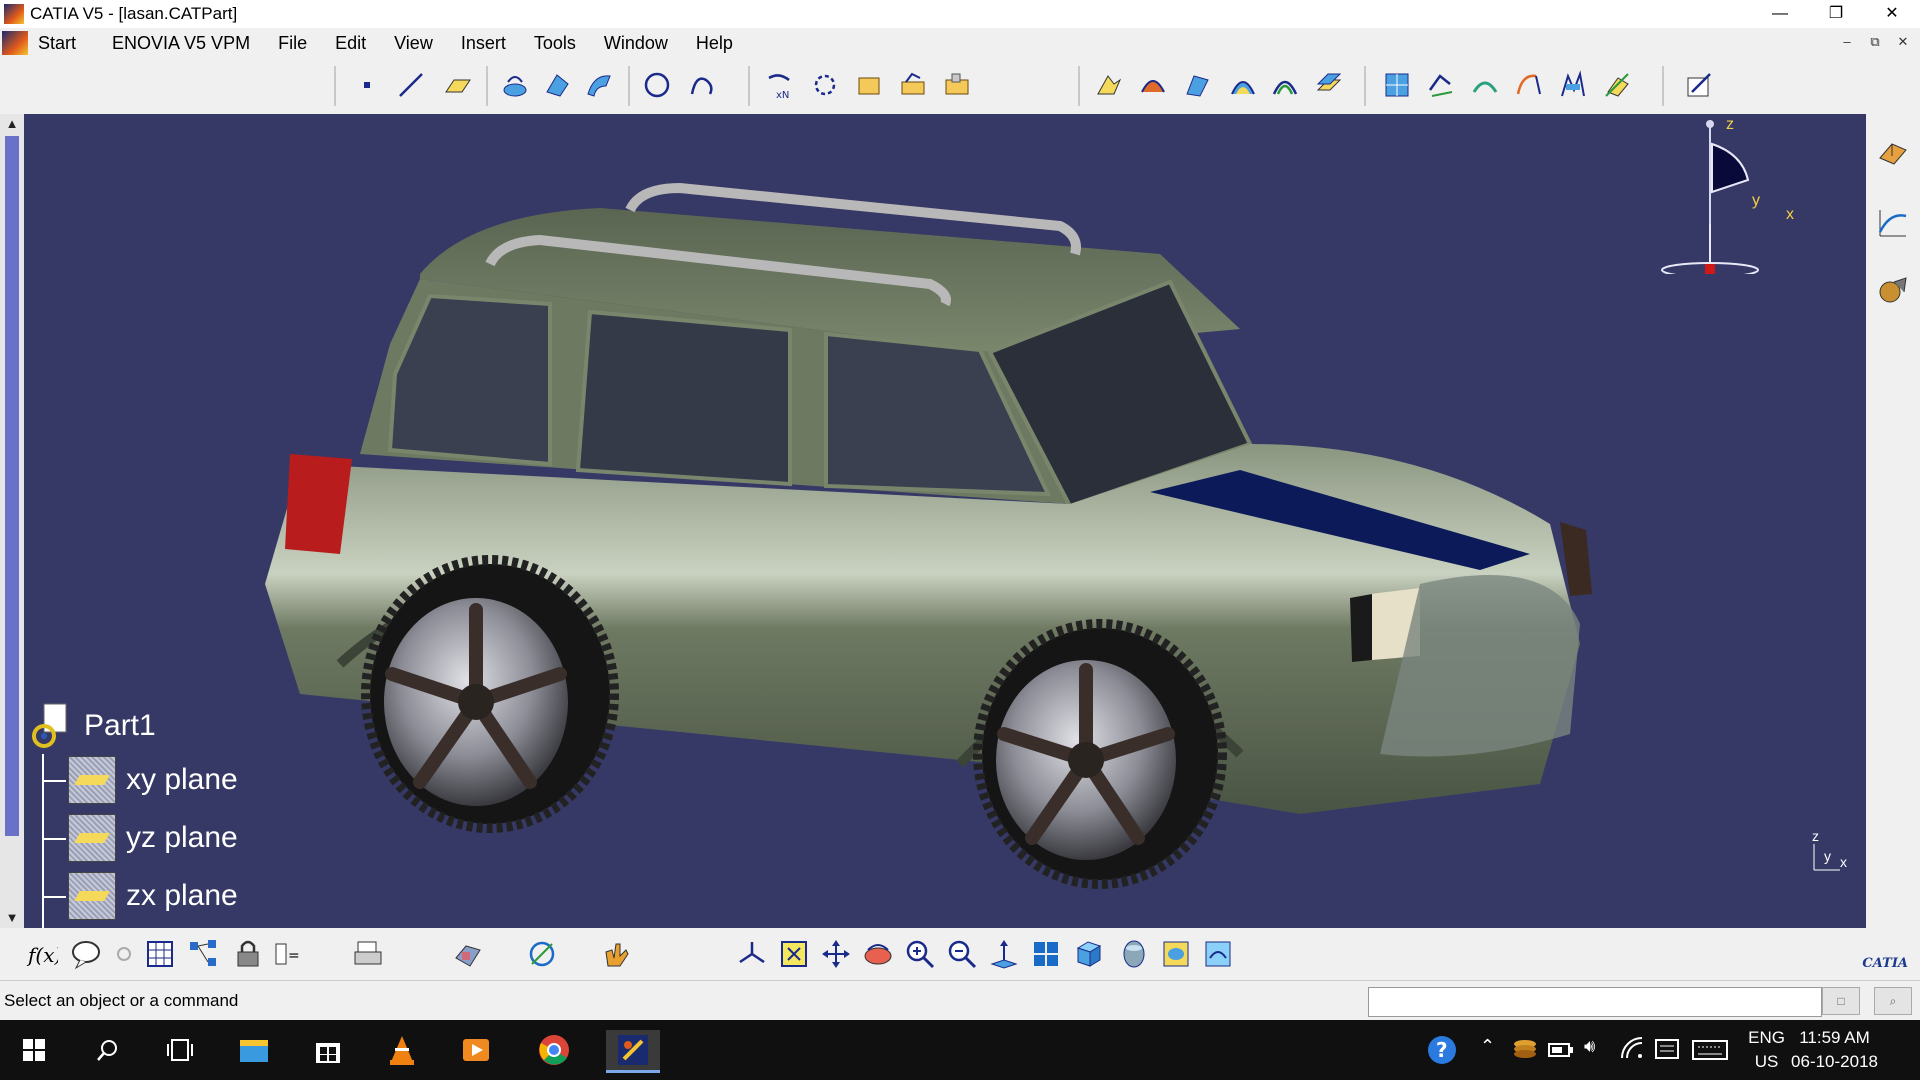 This screenshot has height=1080, width=1920. I want to click on tree-item-xy-plane: xy plane, so click(153, 780).